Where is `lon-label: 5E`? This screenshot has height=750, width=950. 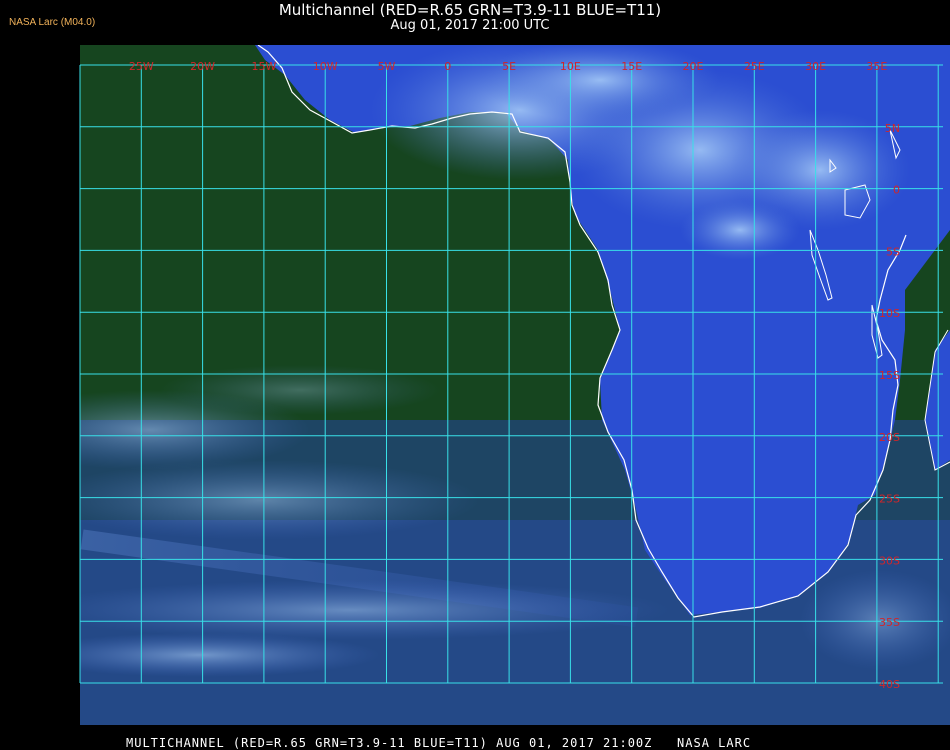 lon-label: 5E is located at coordinates (509, 66).